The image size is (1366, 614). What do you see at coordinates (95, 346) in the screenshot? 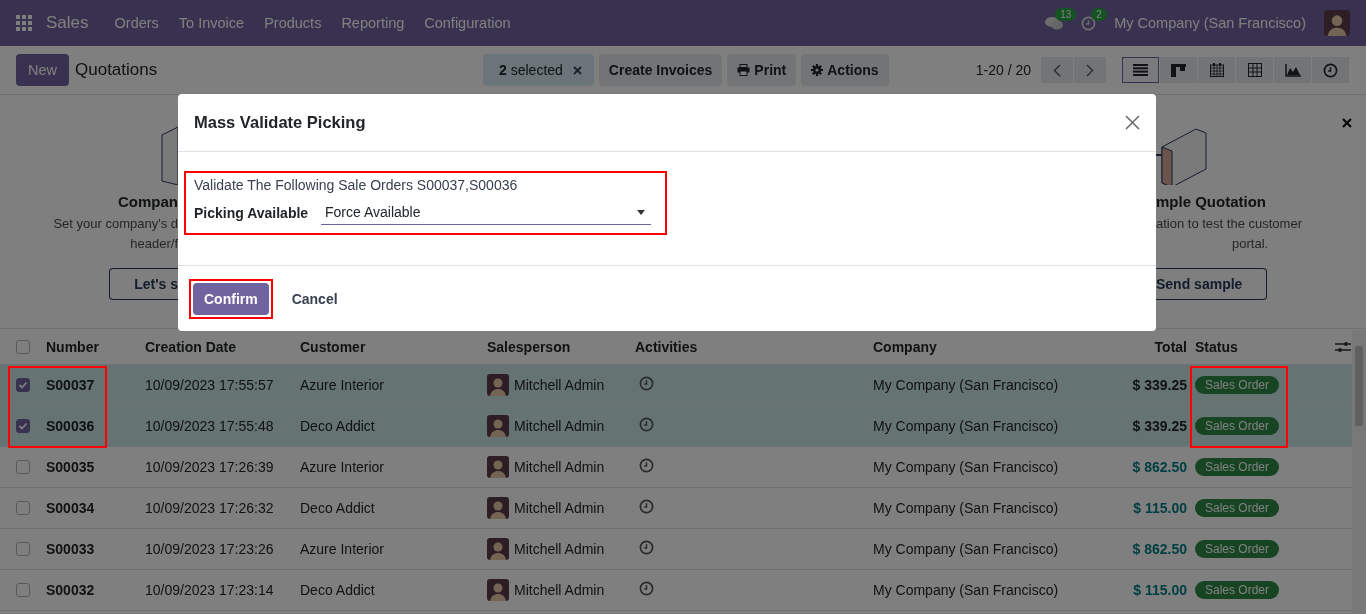
I see `column-header: Number` at bounding box center [95, 346].